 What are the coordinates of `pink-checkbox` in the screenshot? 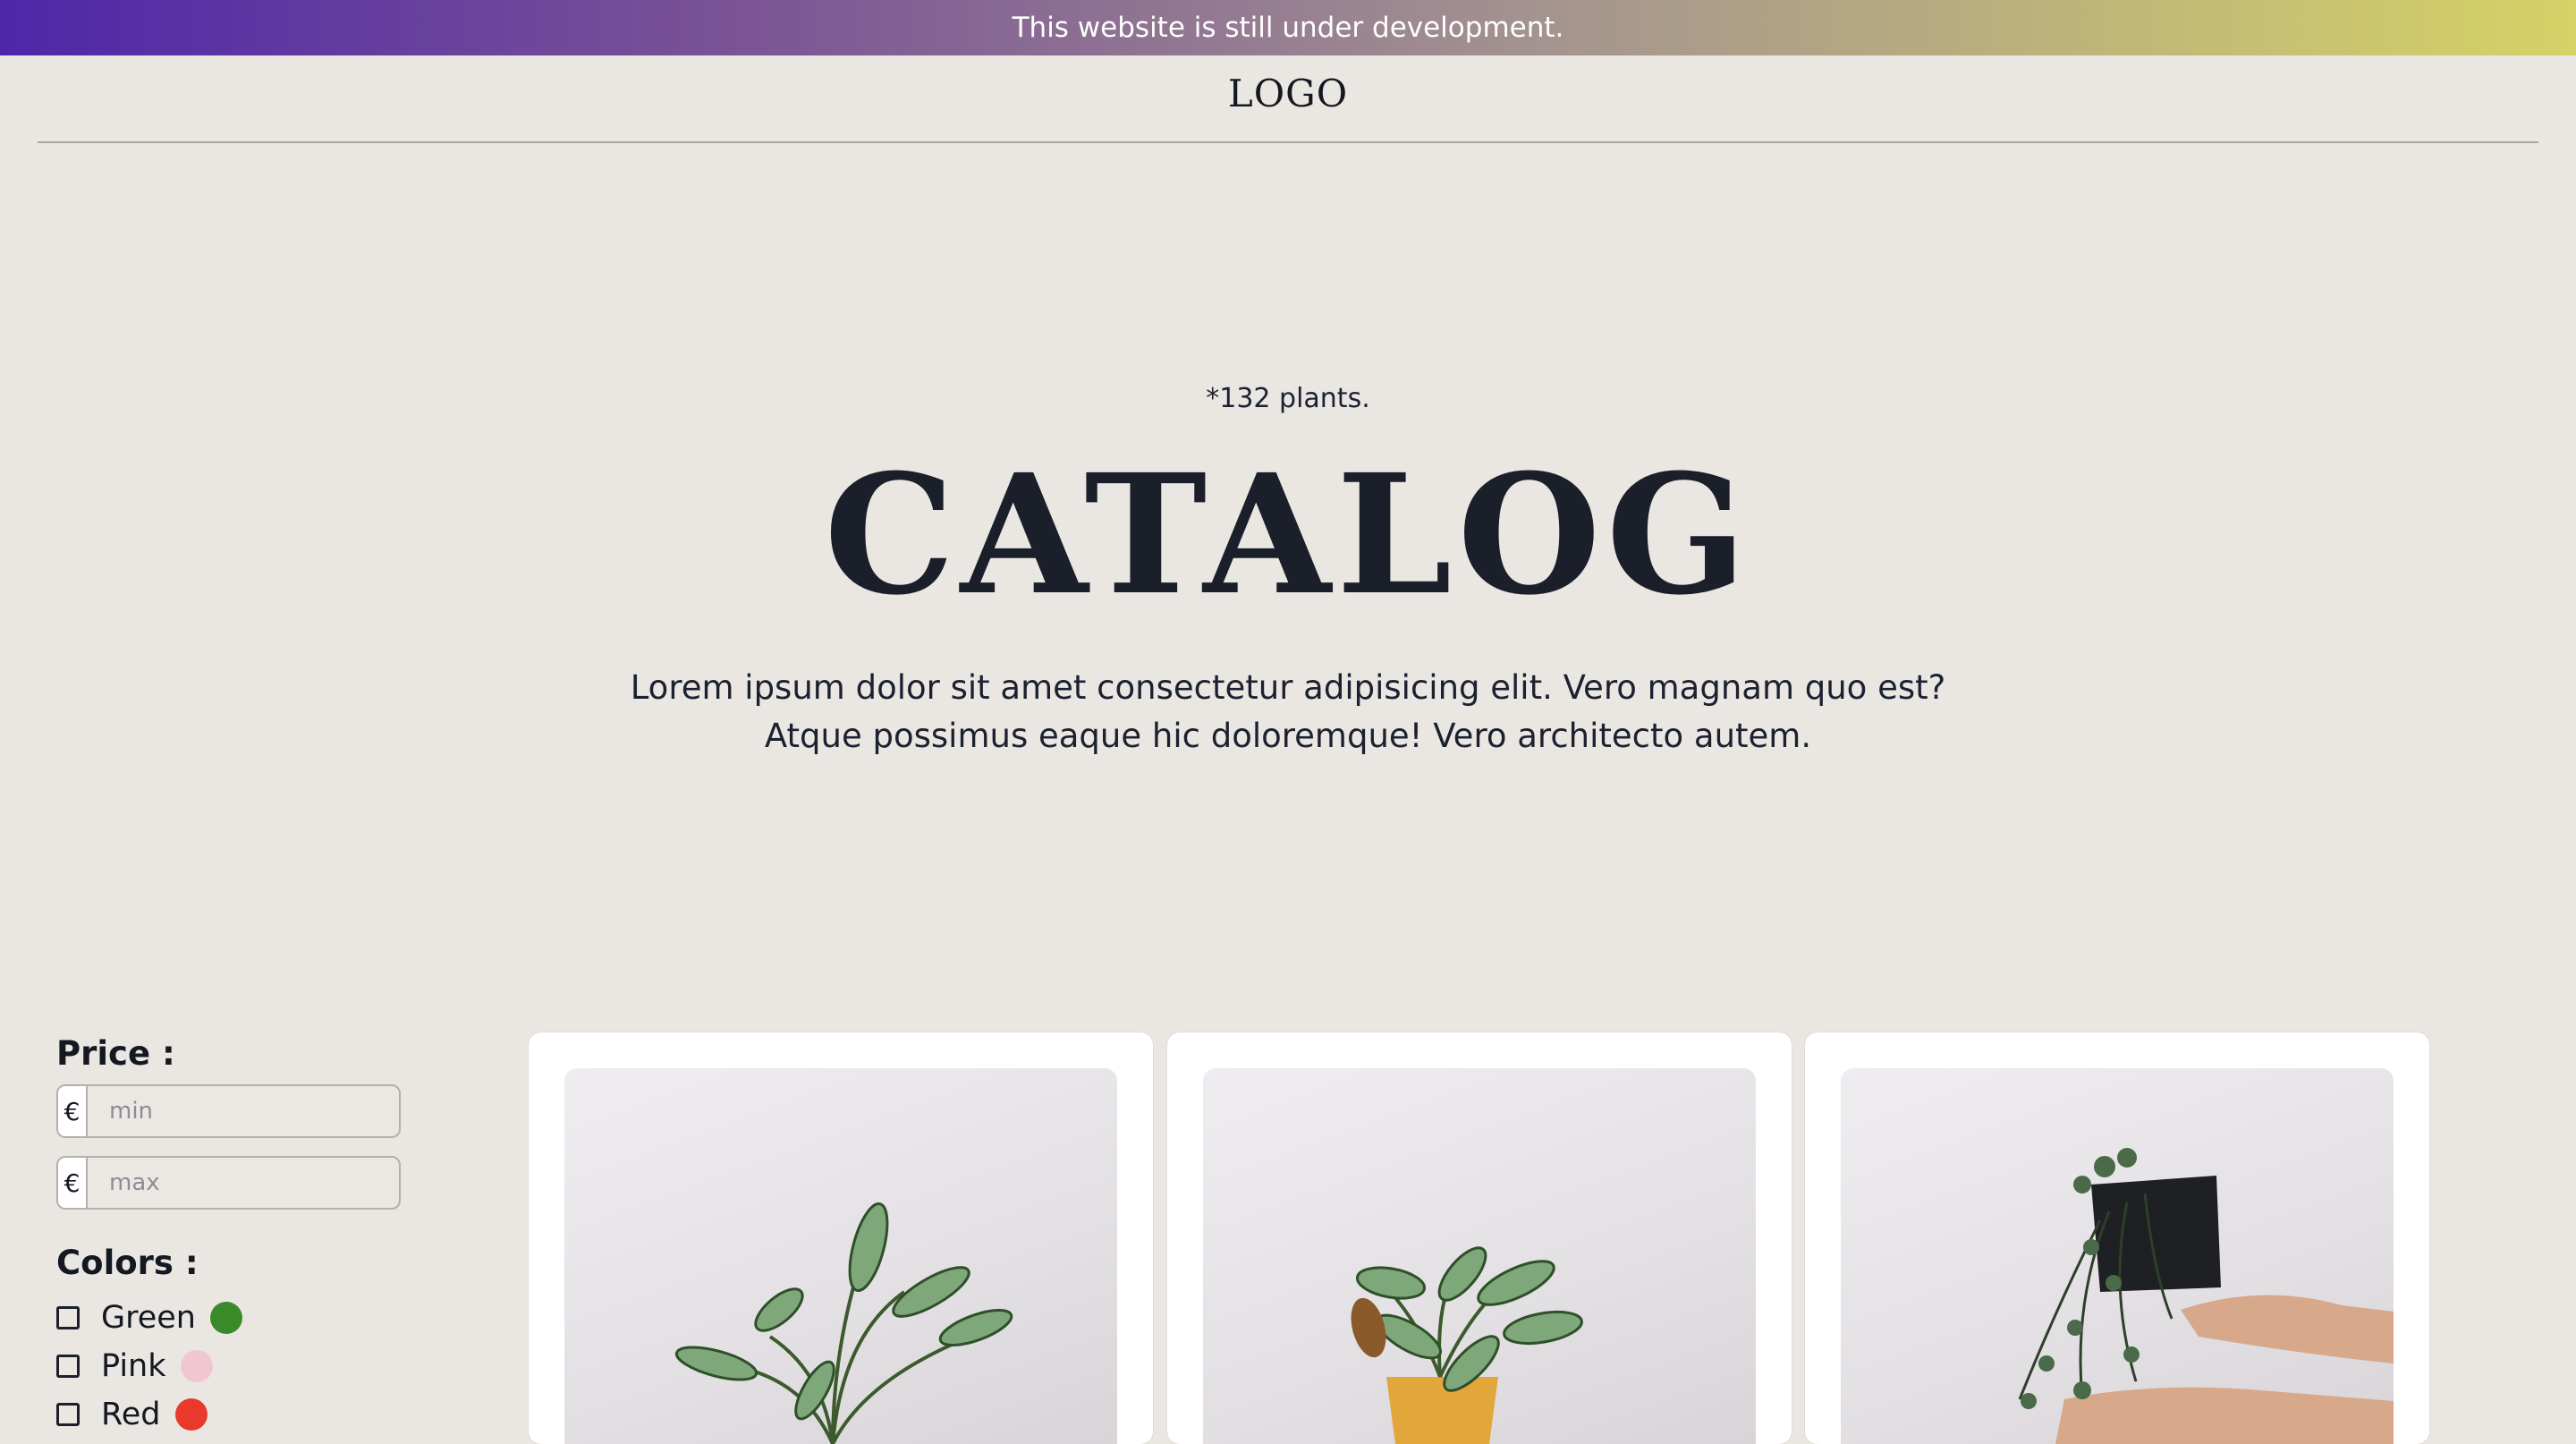 It's located at (68, 1366).